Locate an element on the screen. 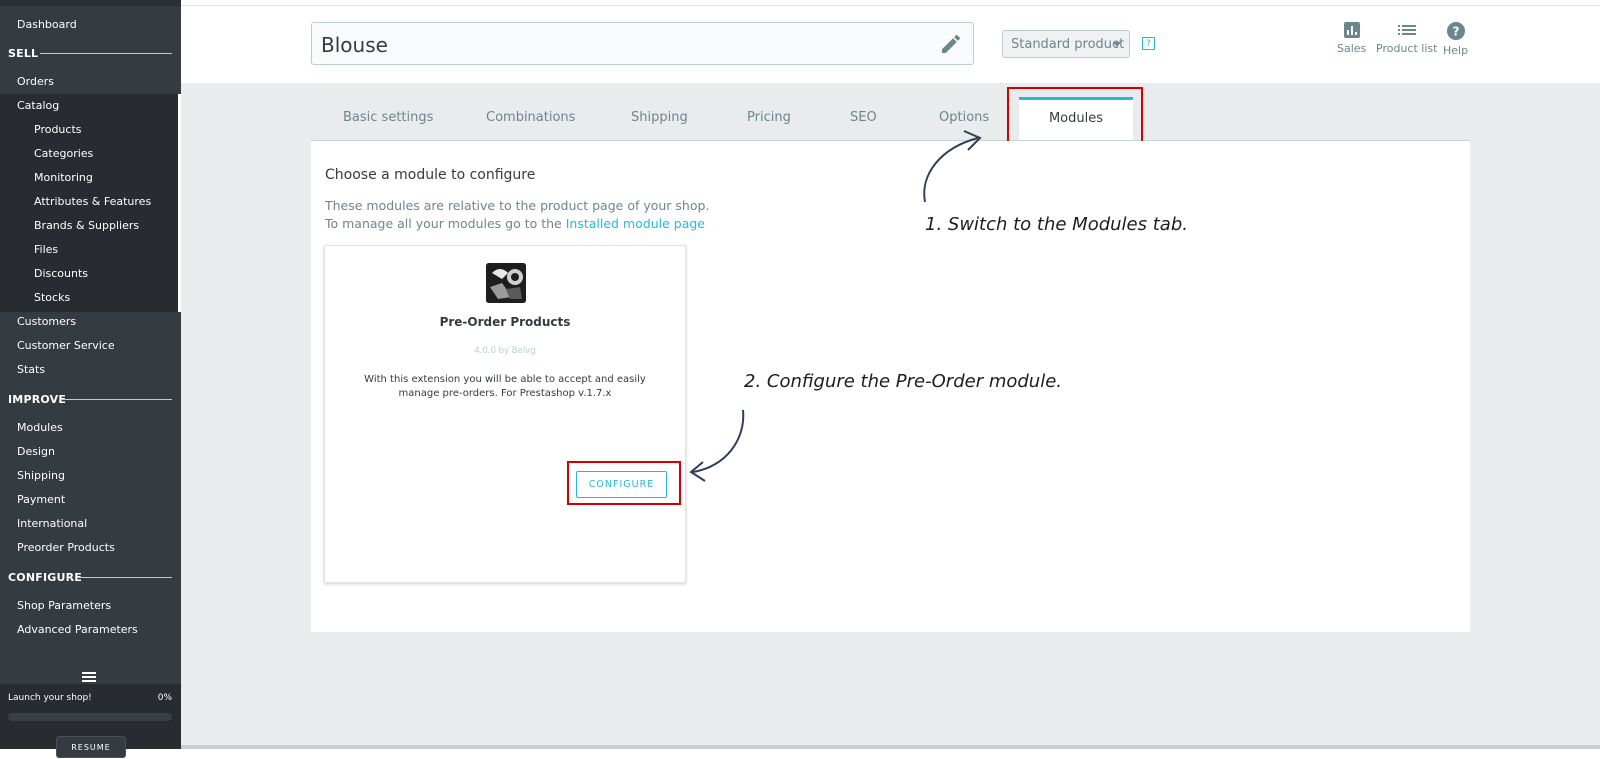 Image resolution: width=1600 pixels, height=759 pixels. product-type-help-icon: ? is located at coordinates (1148, 43).